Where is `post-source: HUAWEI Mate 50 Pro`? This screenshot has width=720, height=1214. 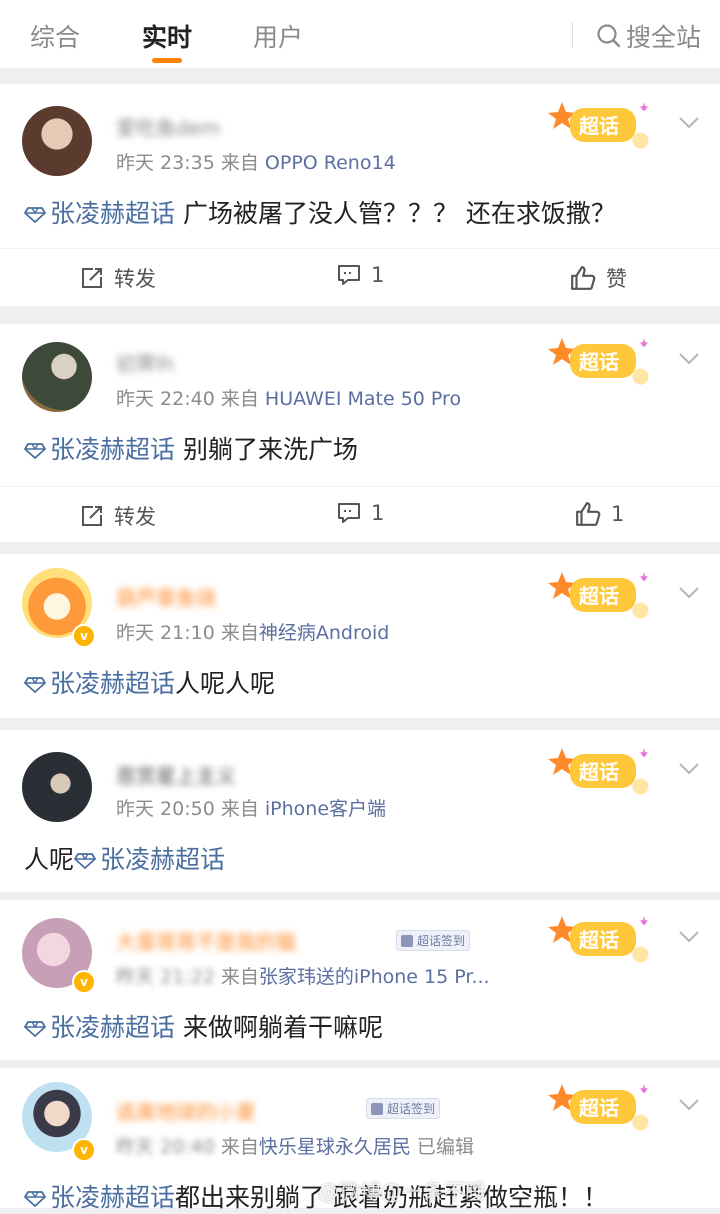 post-source: HUAWEI Mate 50 Pro is located at coordinates (363, 399).